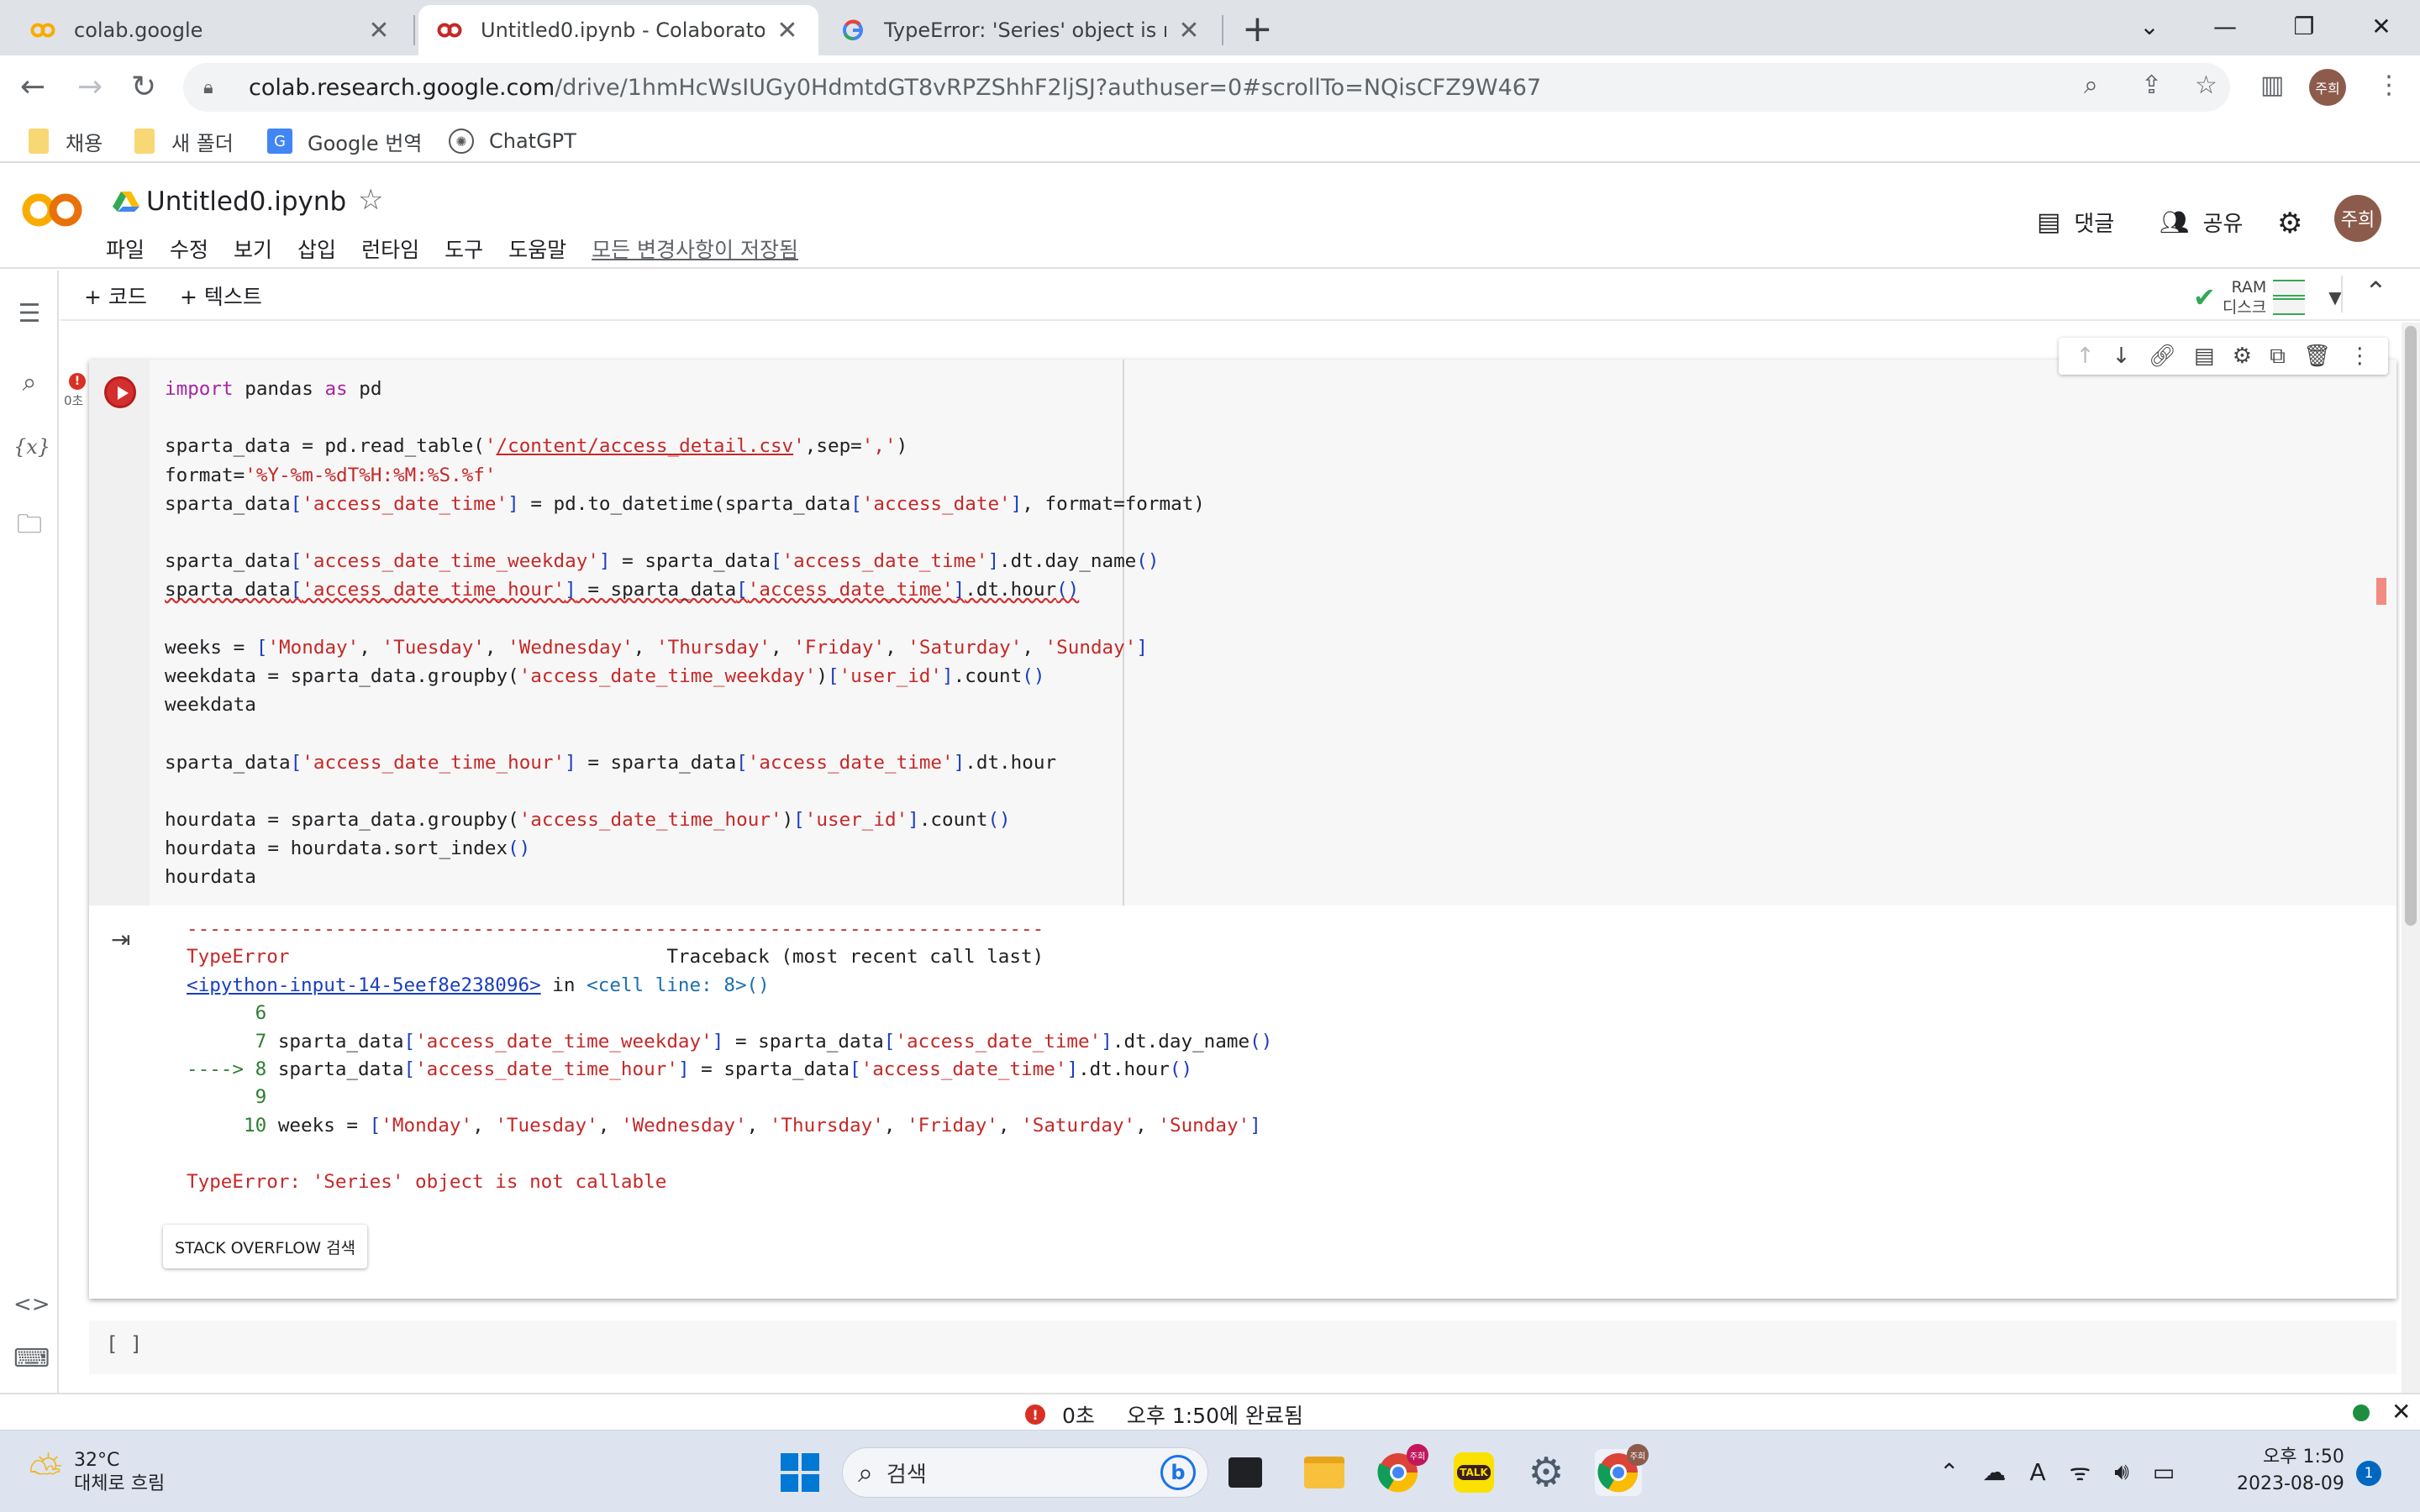  I want to click on user-avatar: 주희, so click(2357, 218).